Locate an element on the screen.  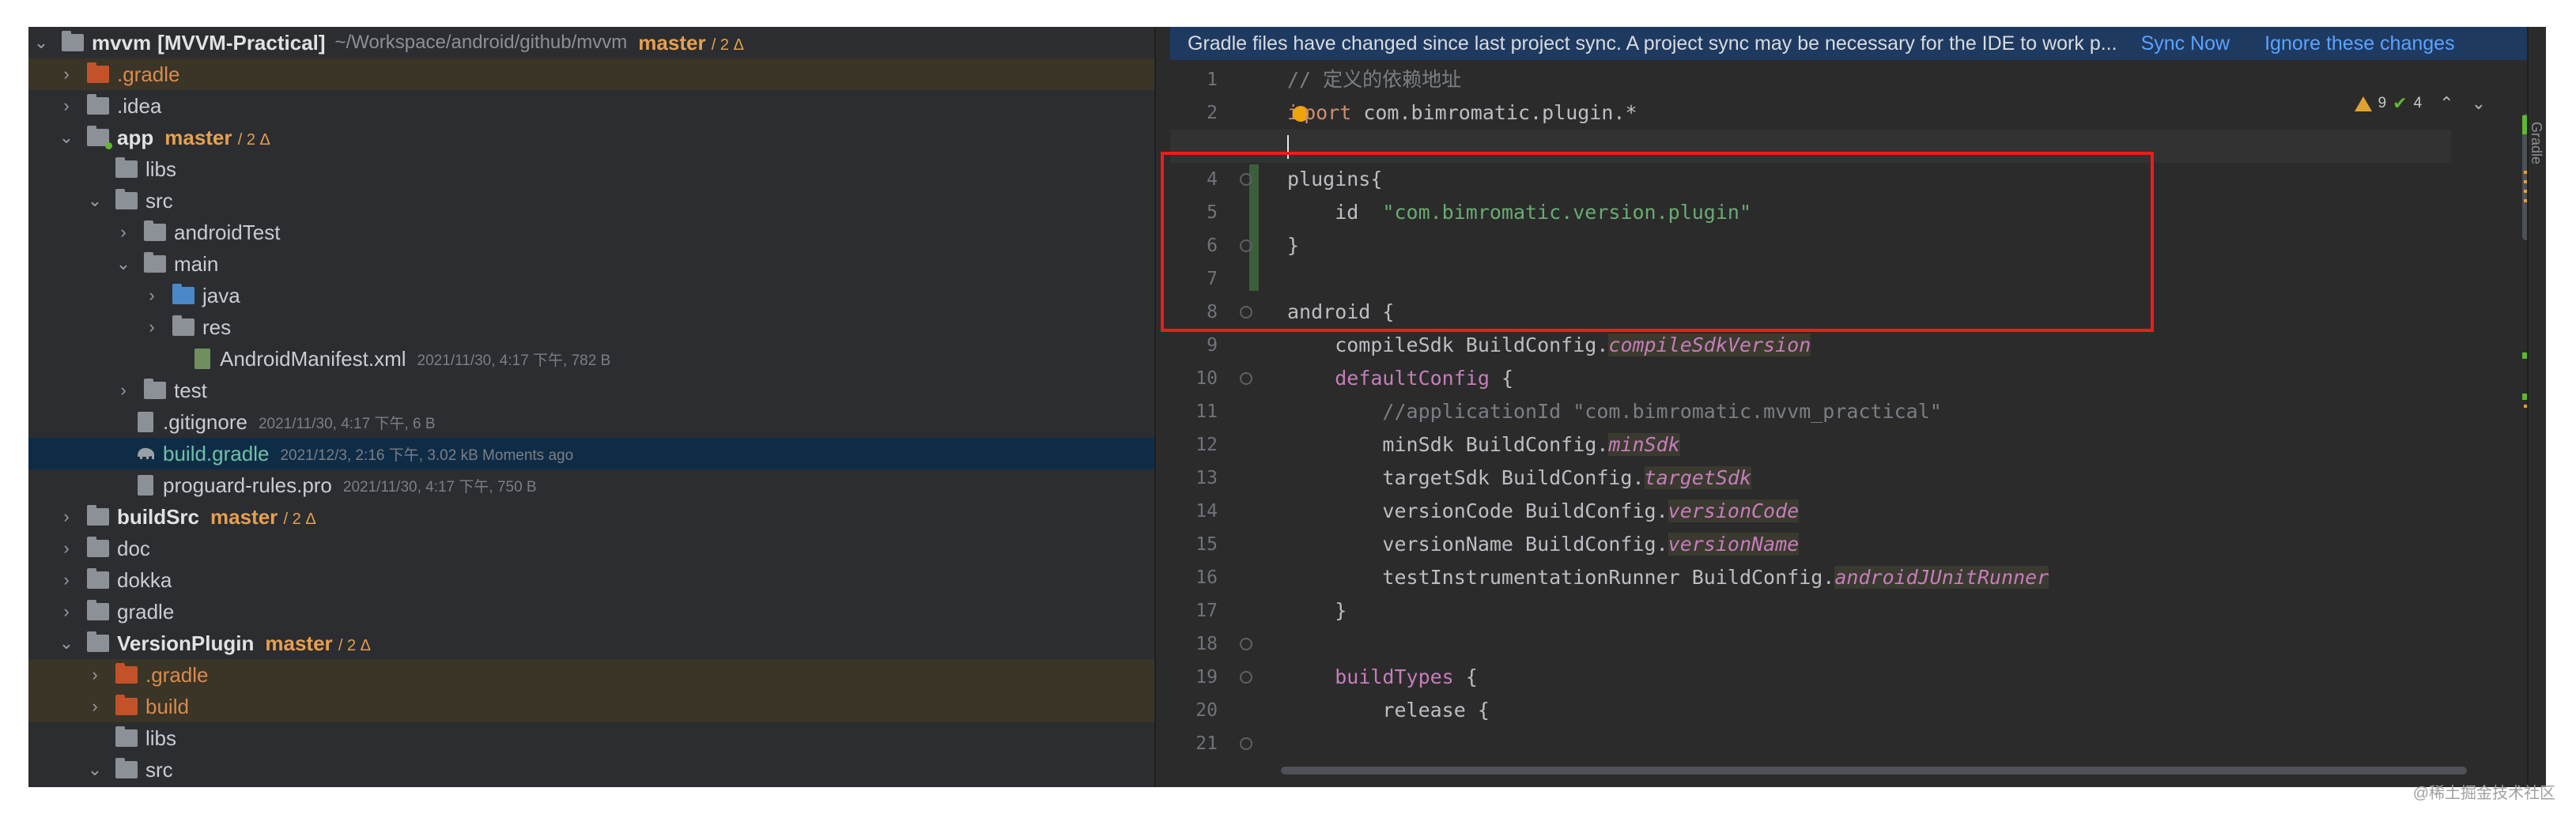
line-number: 14 is located at coordinates (1206, 511).